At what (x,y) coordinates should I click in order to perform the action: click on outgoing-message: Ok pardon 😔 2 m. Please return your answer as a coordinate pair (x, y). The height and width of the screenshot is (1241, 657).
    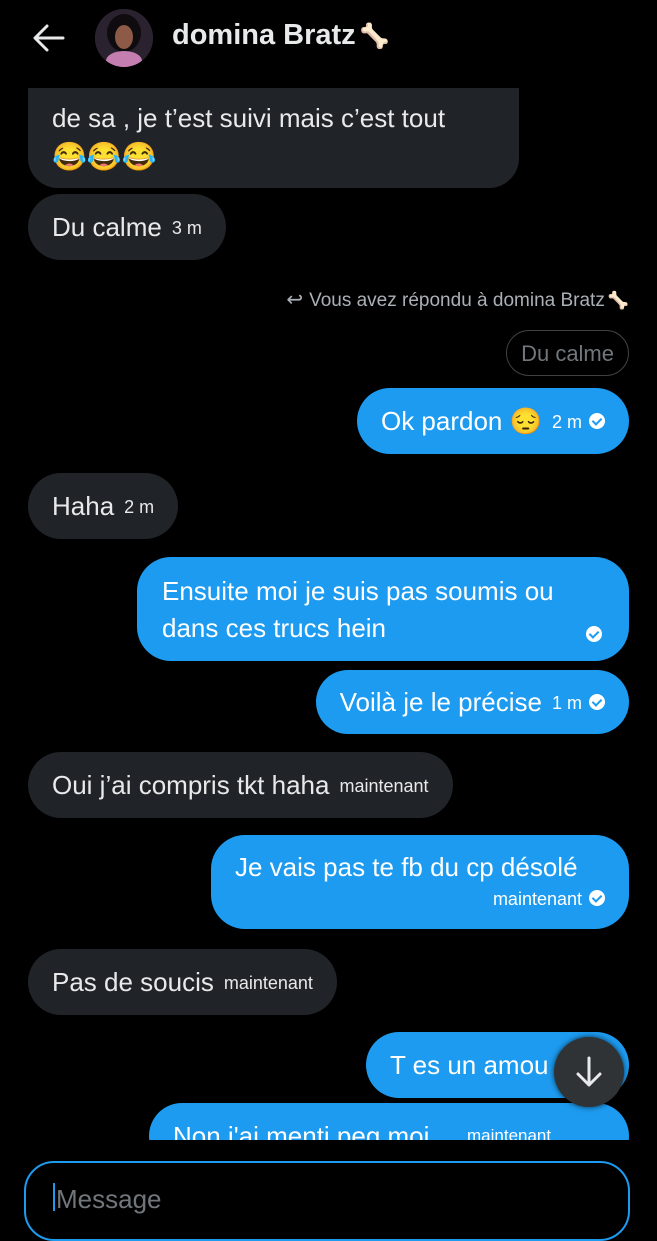
    Looking at the image, I should click on (492, 421).